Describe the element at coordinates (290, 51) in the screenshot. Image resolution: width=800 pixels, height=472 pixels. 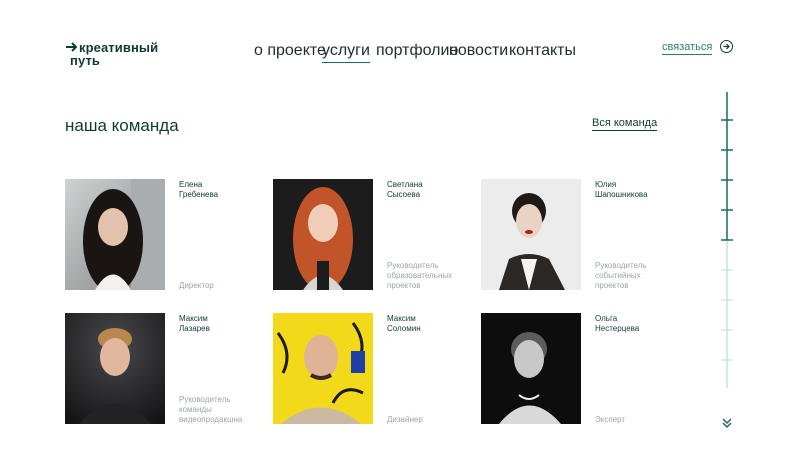
I see `nav-item-about: о проекте` at that location.